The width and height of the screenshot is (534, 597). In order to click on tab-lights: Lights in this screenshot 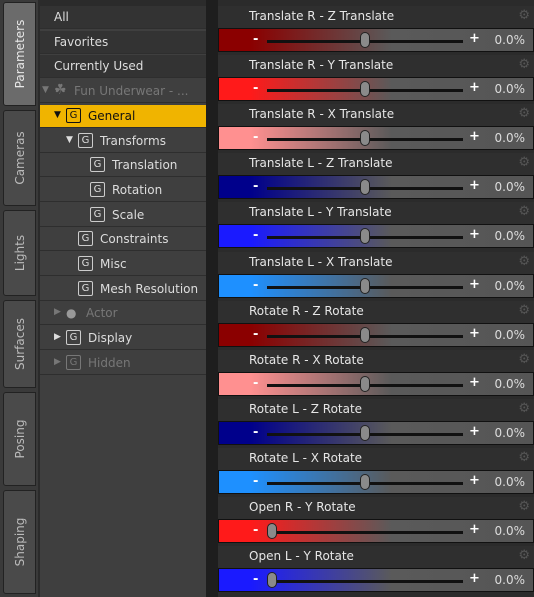, I will do `click(19, 253)`.